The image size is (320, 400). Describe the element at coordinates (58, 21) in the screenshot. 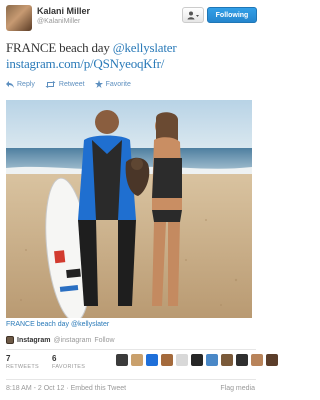

I see `user-handle: @KalaniMiller` at that location.